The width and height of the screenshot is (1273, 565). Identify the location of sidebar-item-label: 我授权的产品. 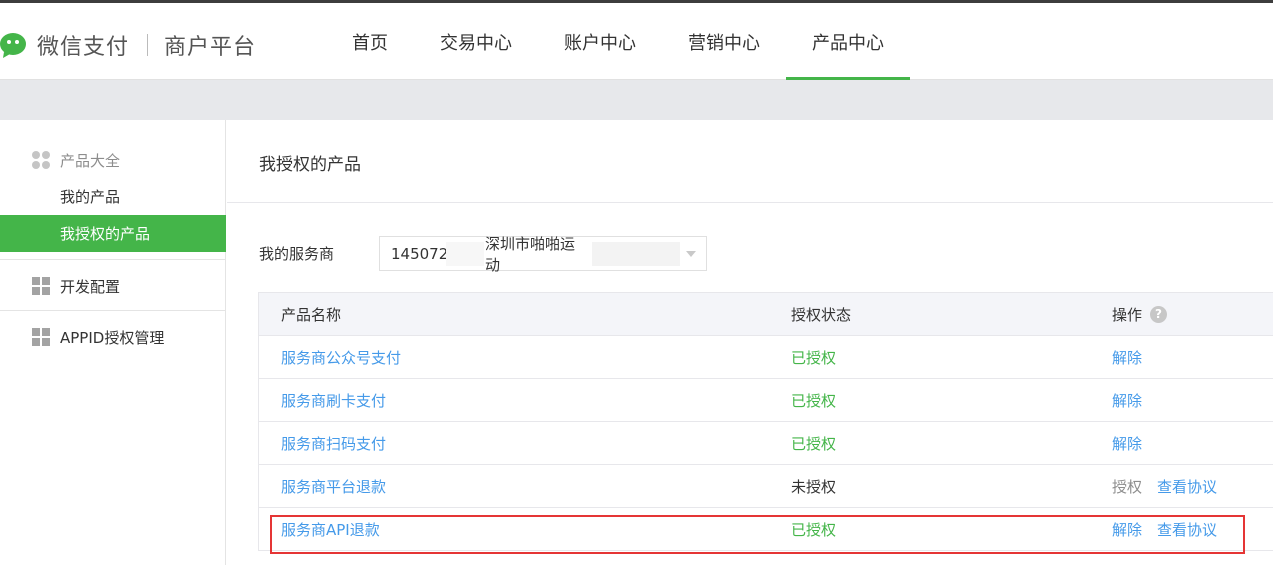
(105, 234).